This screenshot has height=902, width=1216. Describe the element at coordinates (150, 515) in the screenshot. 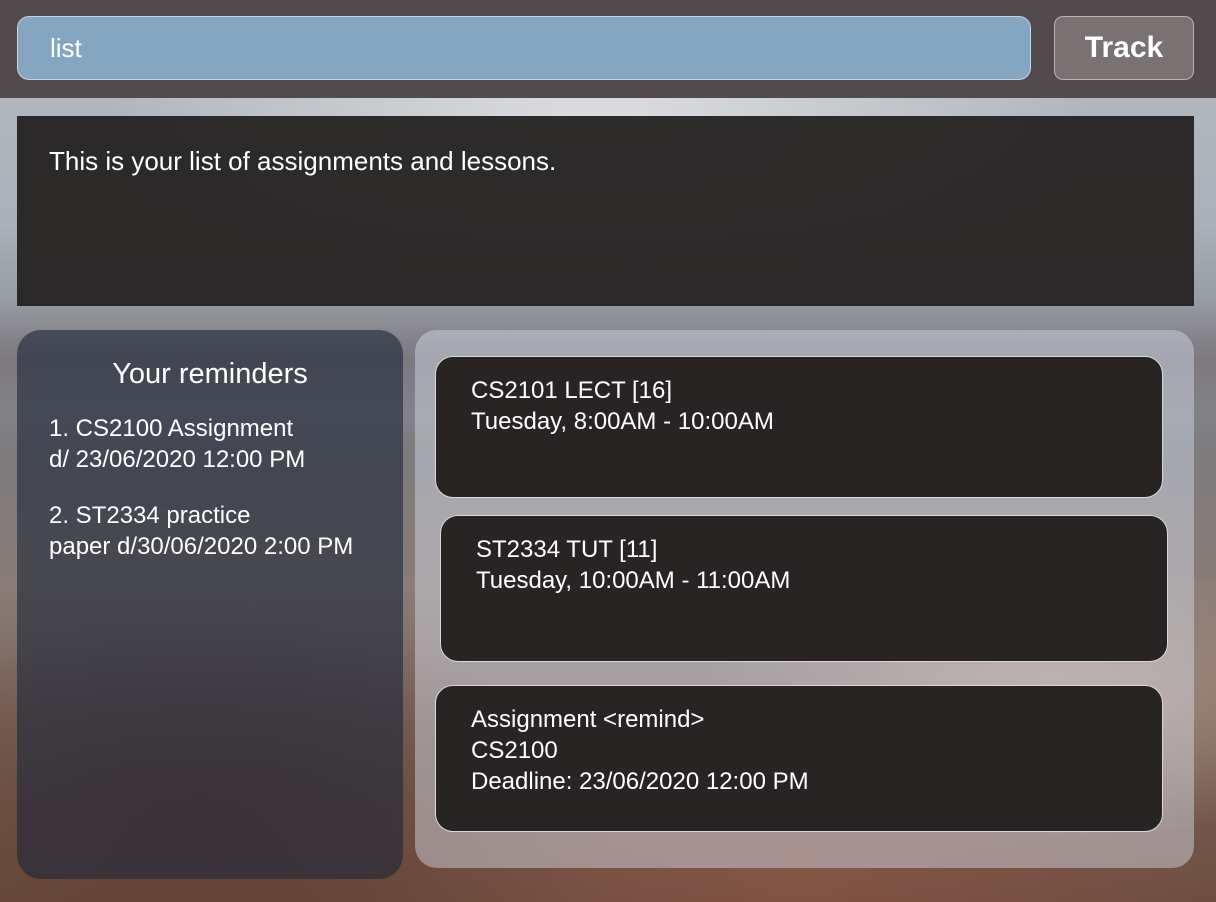

I see `reminder-item-text: 2. ST2334 practice` at that location.